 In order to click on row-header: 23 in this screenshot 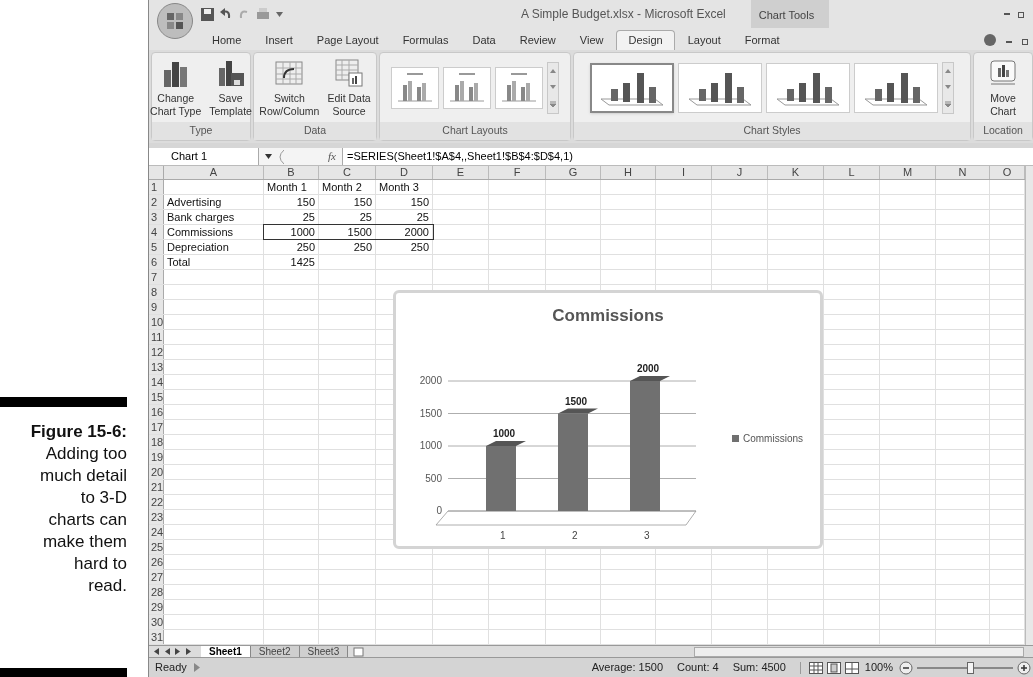, I will do `click(156, 517)`.